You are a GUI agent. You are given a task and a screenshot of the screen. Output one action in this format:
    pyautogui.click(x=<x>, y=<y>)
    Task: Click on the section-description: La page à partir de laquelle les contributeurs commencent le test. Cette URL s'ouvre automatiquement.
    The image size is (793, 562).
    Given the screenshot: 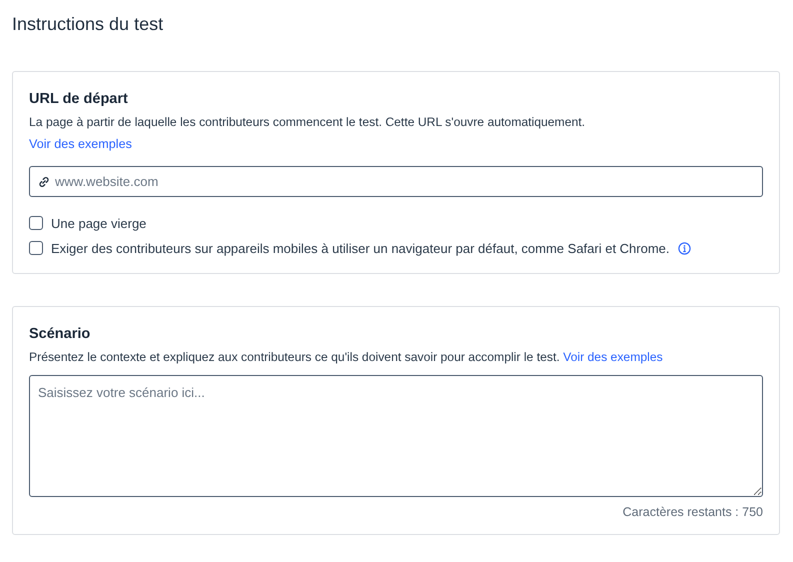 What is the action you would take?
    pyautogui.click(x=307, y=122)
    